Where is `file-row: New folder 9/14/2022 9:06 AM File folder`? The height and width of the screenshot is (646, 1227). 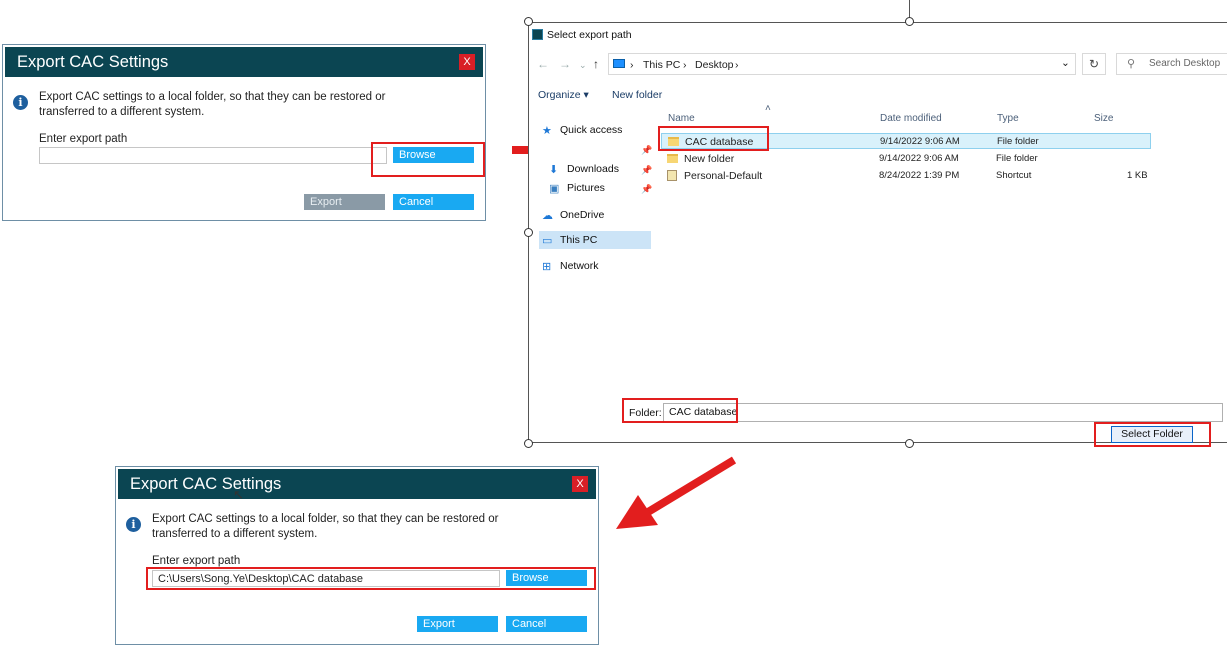
file-row: New folder 9/14/2022 9:06 AM File folder is located at coordinates (906, 159).